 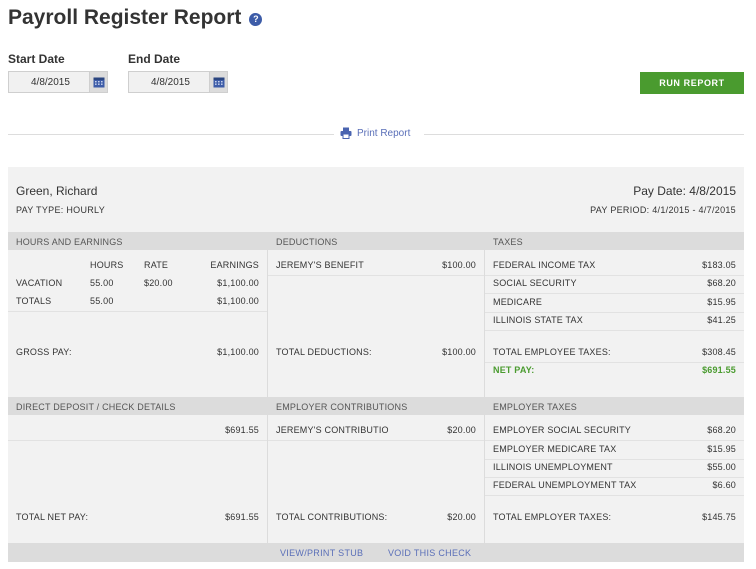 I want to click on gross-pay-label: GROSS PAY:, so click(x=44, y=352).